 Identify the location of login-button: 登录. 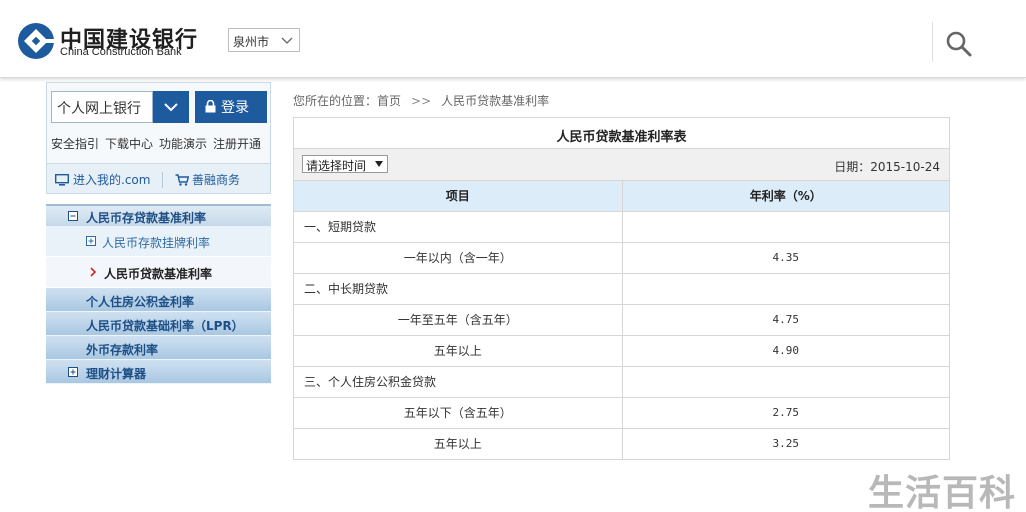
(231, 107).